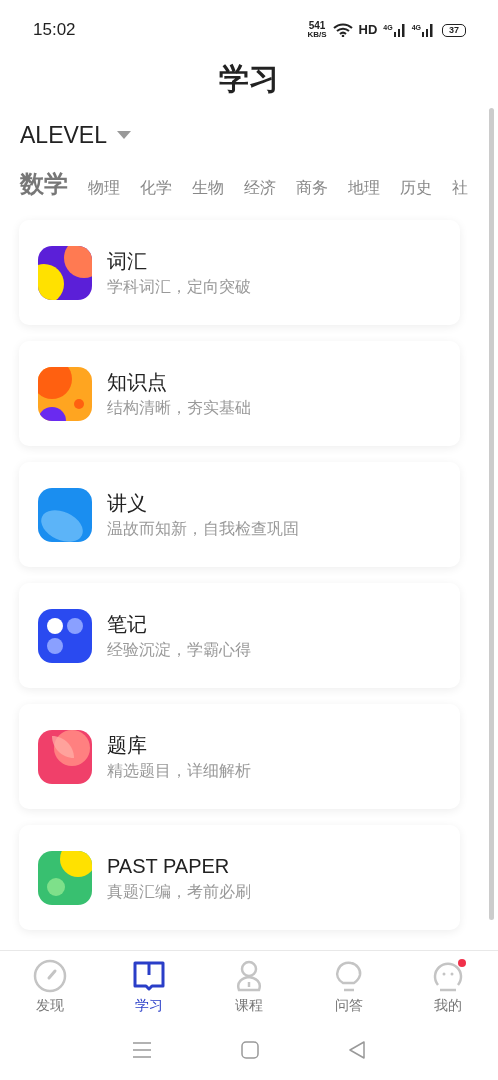 This screenshot has width=498, height=1080. What do you see at coordinates (179, 770) in the screenshot?
I see `module-subtitle: 精选题目，详细解析` at bounding box center [179, 770].